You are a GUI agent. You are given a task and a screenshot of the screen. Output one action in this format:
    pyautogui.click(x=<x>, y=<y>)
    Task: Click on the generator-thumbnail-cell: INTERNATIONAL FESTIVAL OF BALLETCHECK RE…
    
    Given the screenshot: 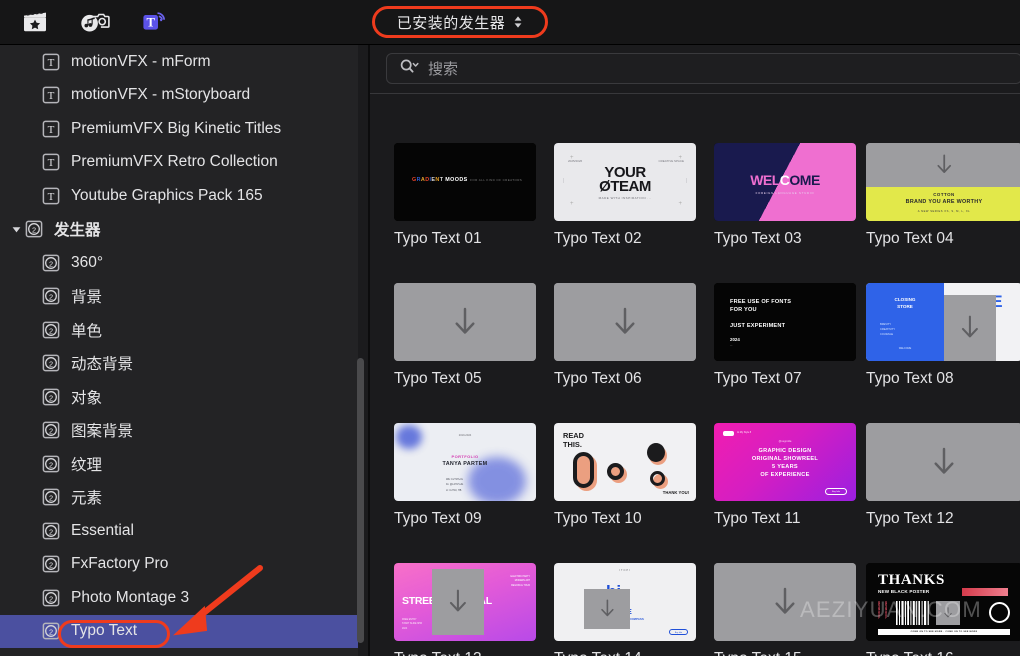 What is the action you would take?
    pyautogui.click(x=943, y=475)
    